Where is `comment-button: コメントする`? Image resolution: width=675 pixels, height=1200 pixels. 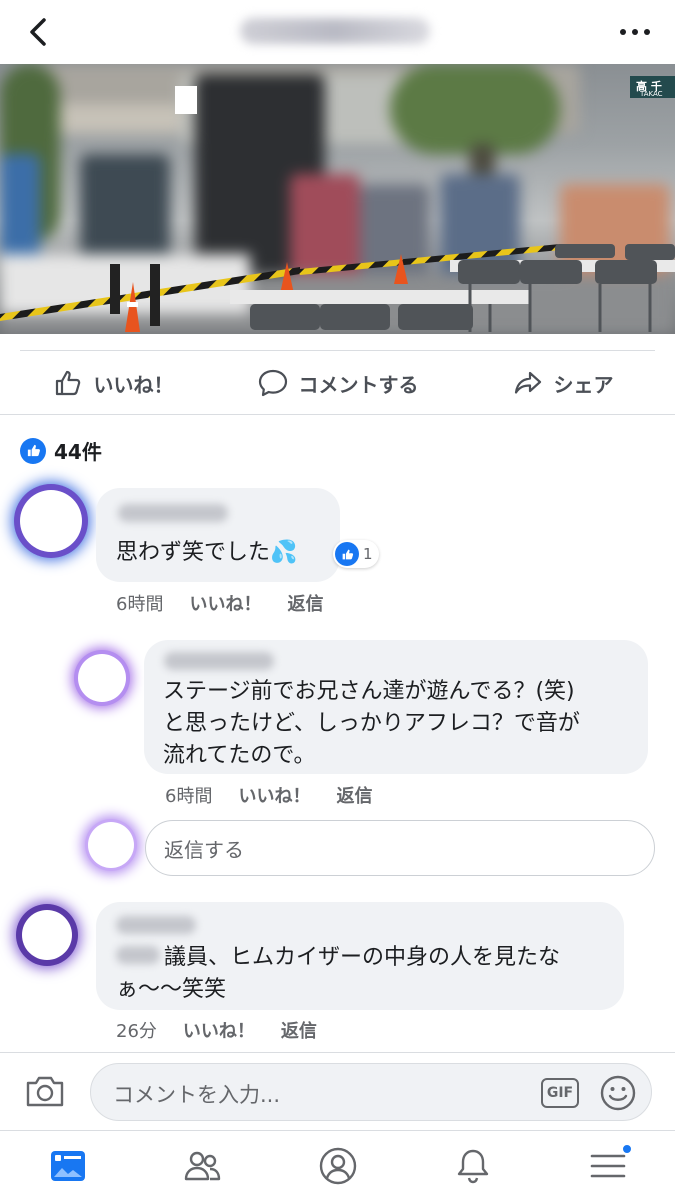
comment-button: コメントする is located at coordinates (337, 383).